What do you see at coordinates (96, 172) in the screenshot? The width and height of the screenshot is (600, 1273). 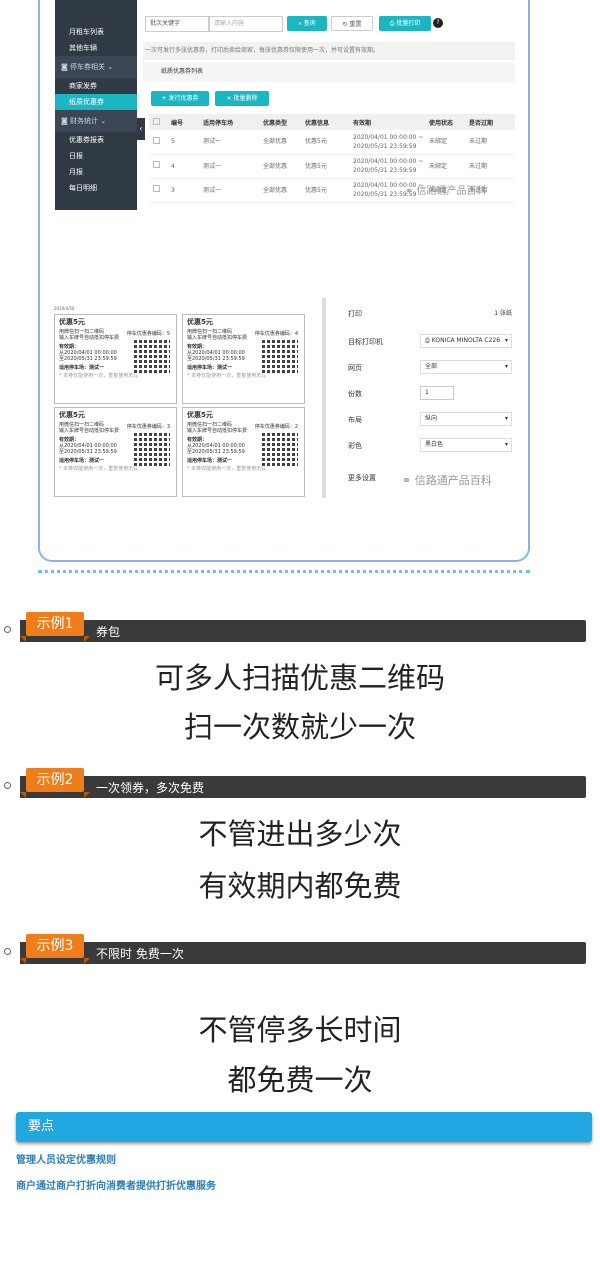 I see `sidebar-item-monthly-report: 月报` at bounding box center [96, 172].